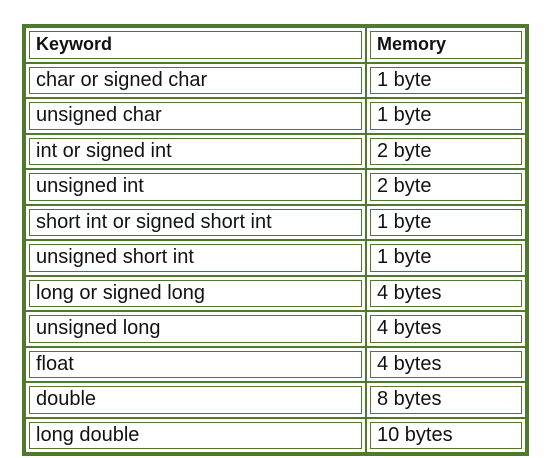 This screenshot has width=551, height=458. What do you see at coordinates (195, 45) in the screenshot?
I see `header-keyword: Keyword` at bounding box center [195, 45].